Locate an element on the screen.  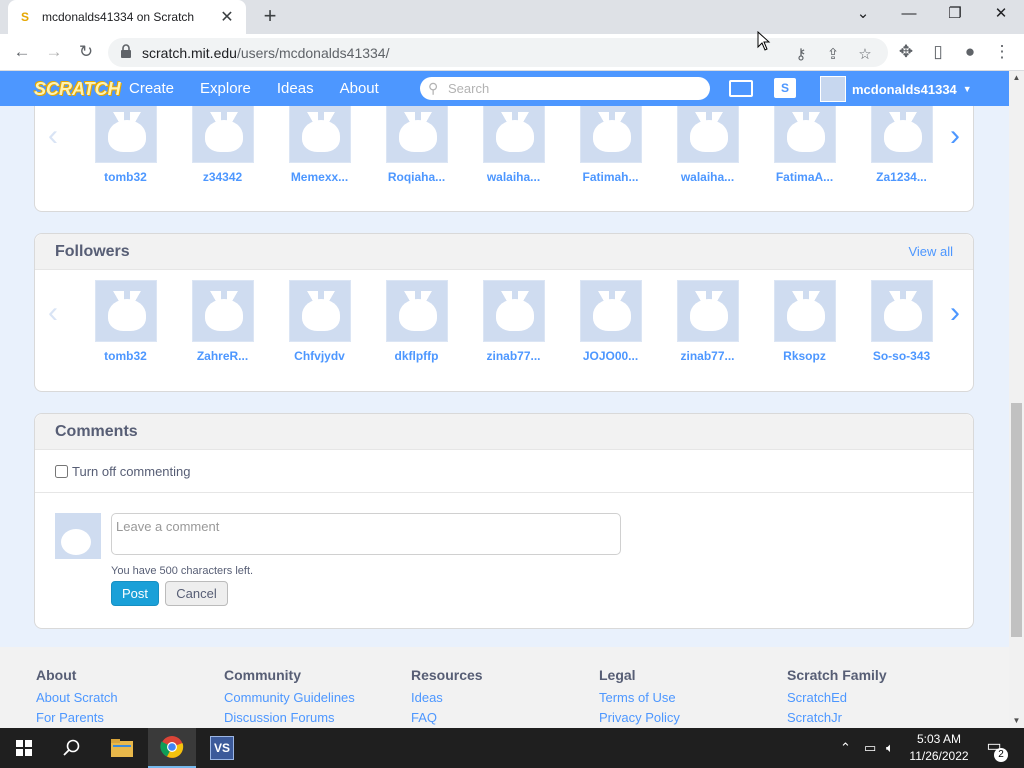
reload-icon: ↻ is located at coordinates (86, 52).